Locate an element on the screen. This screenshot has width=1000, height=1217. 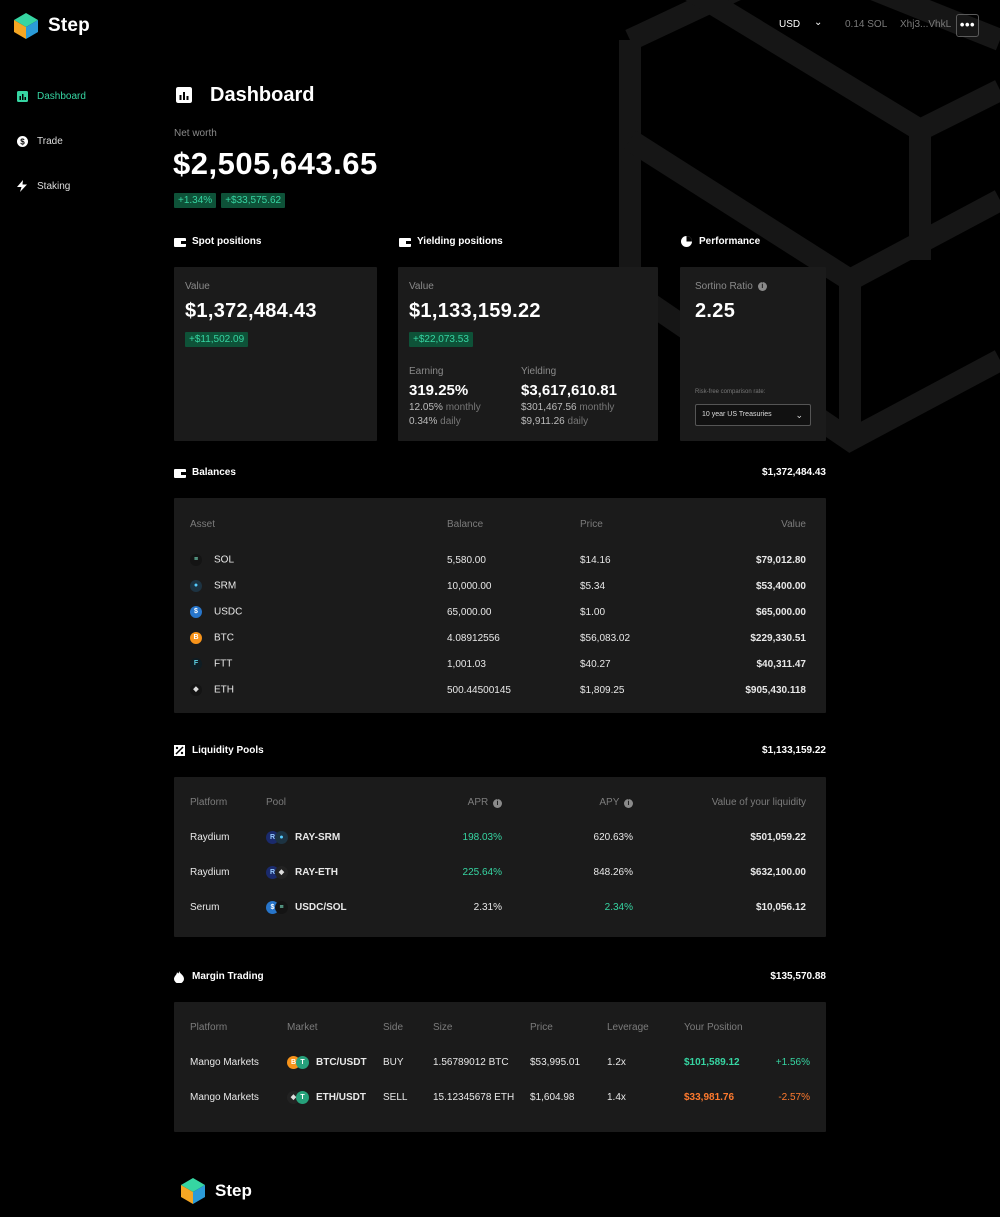
margin-total: $135,570.88 is located at coordinates (798, 976).